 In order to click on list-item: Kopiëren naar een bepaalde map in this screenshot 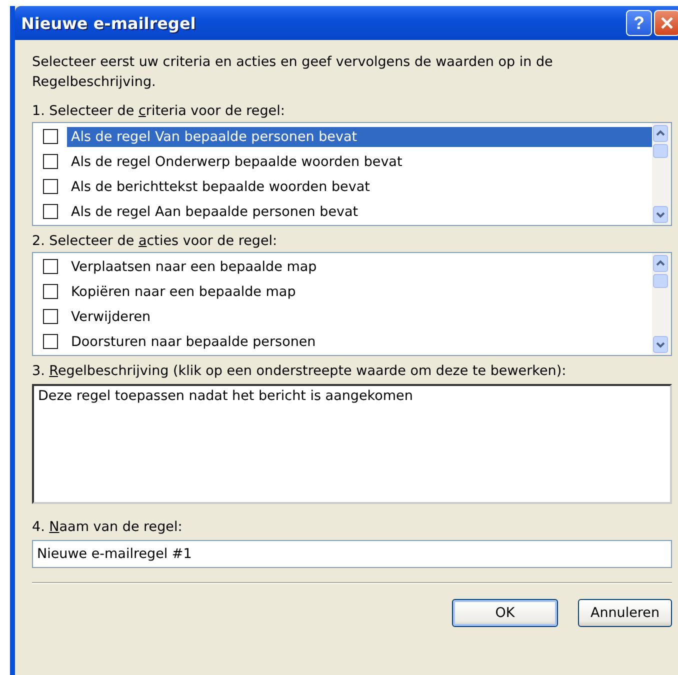, I will do `click(359, 292)`.